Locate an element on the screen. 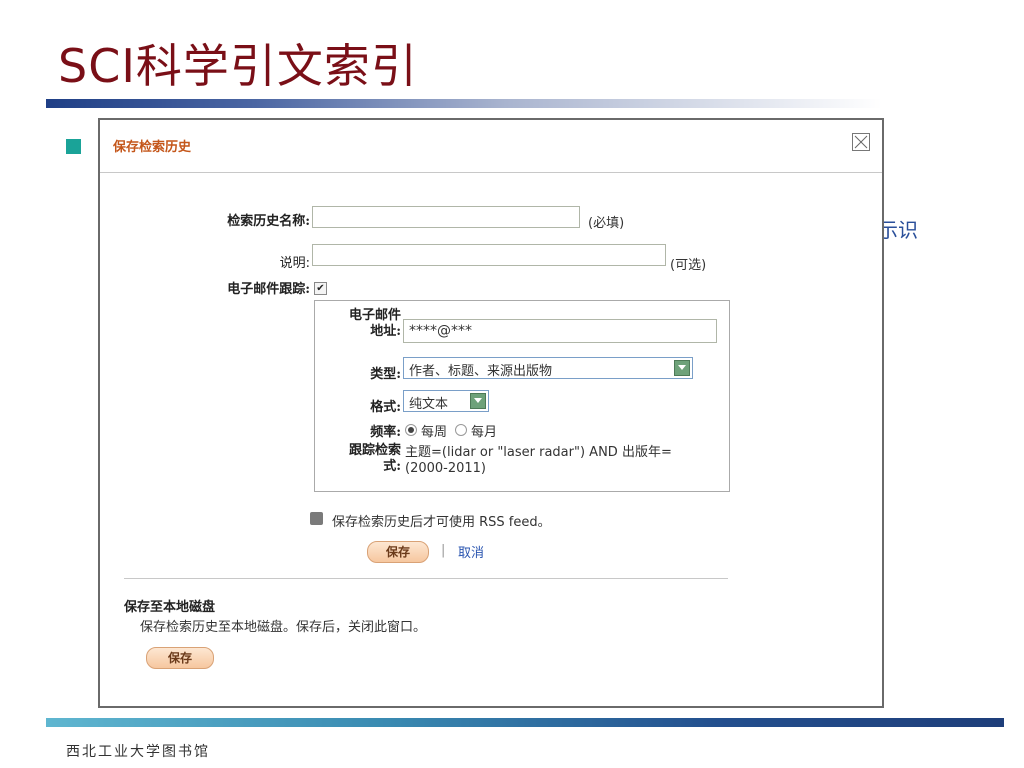 This screenshot has height=768, width=1024. type-select-value: 作者、标题、来源出版物 is located at coordinates (481, 371).